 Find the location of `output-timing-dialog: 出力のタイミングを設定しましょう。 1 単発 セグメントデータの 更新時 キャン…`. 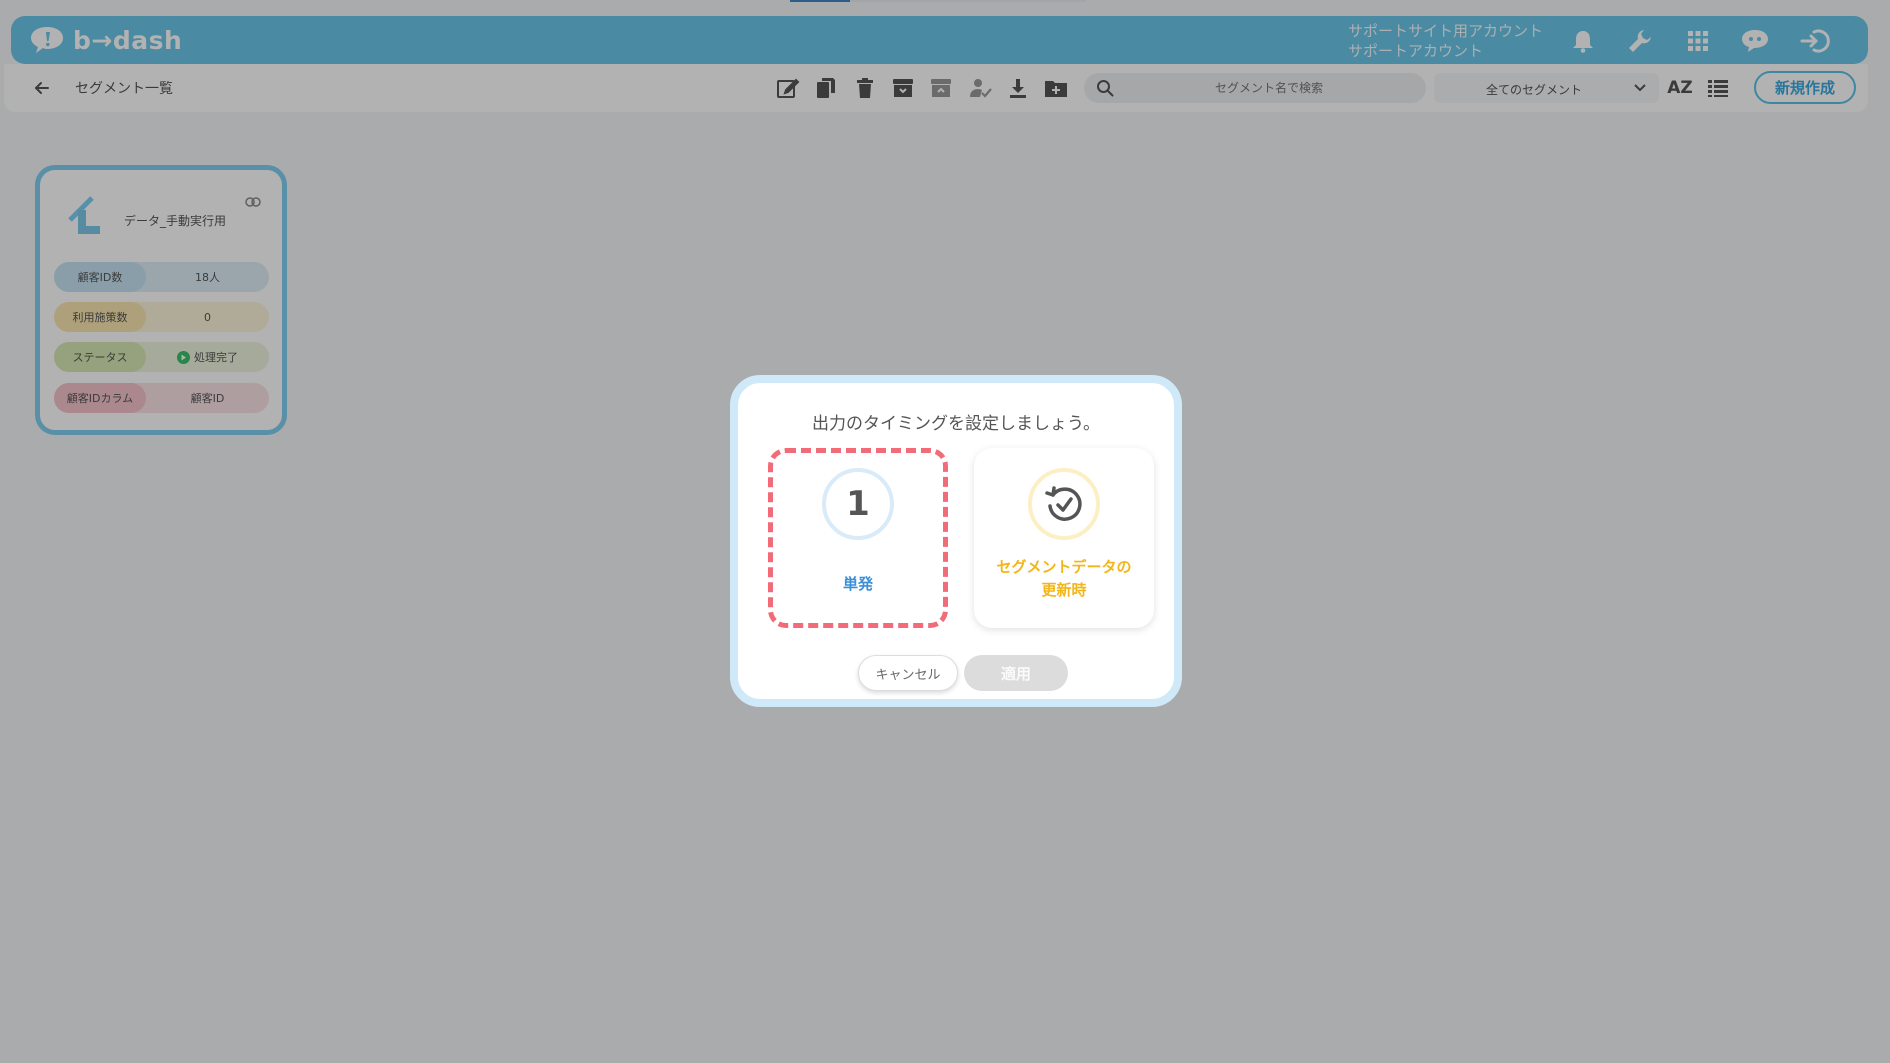

output-timing-dialog: 出力のタイミングを設定しましょう。 1 単発 セグメントデータの 更新時 キャン… is located at coordinates (956, 541).